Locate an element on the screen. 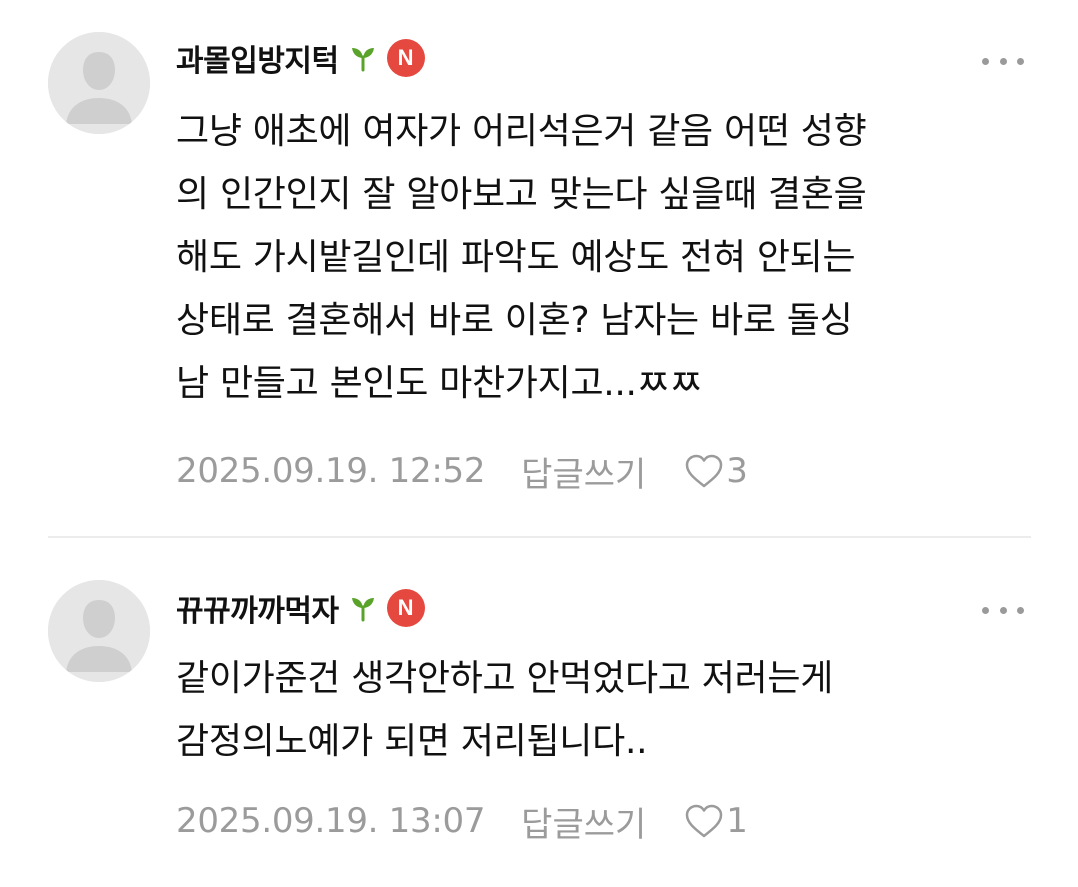 This screenshot has width=1078, height=887. author-row: 뀨뀨까까먹자 N is located at coordinates (300, 608).